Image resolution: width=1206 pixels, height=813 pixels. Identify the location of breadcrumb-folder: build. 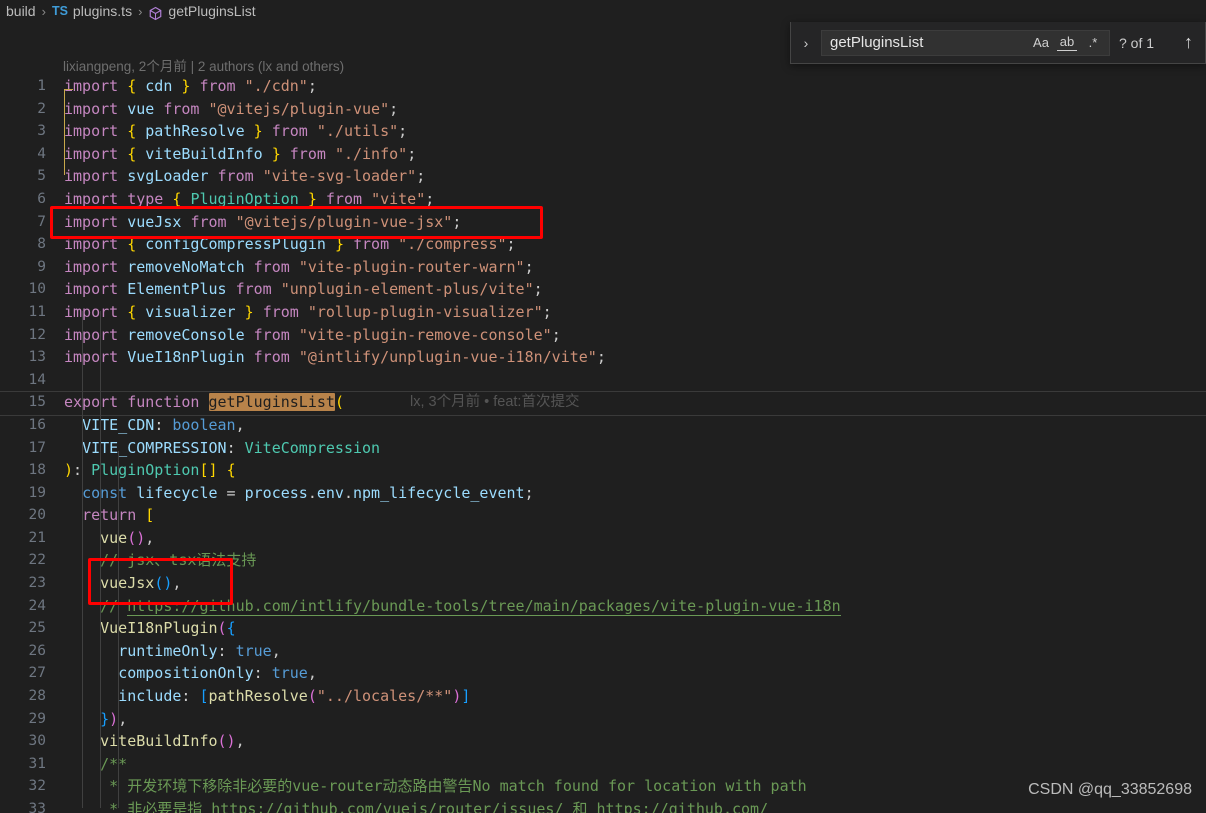
(21, 11).